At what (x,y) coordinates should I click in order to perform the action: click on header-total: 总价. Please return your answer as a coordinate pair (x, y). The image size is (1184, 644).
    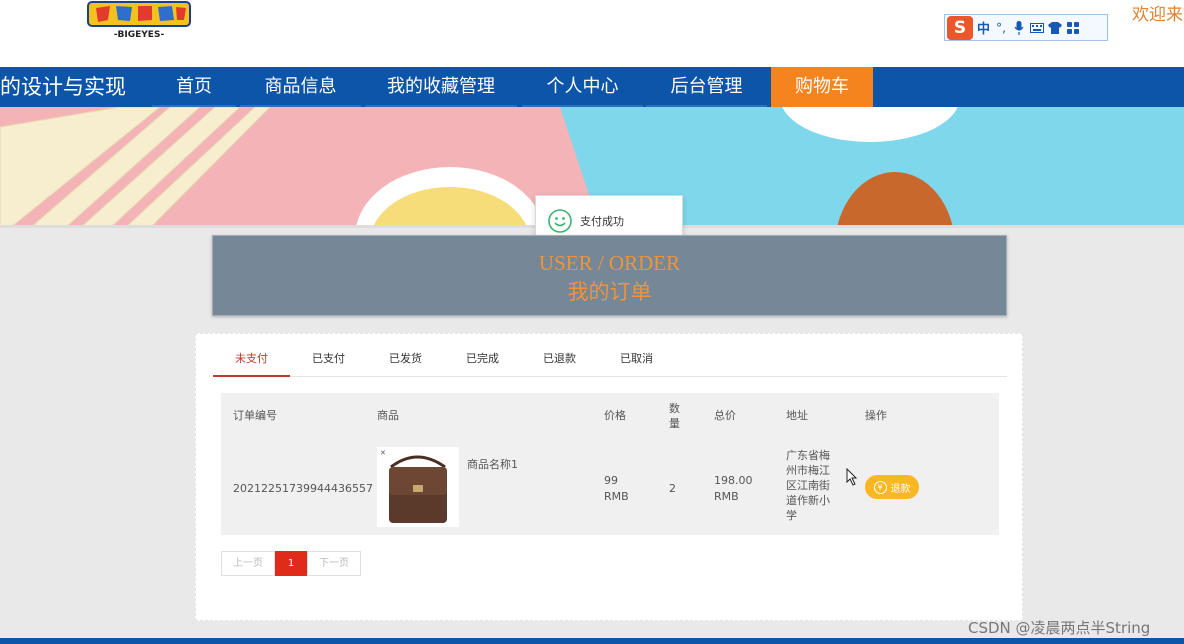
    Looking at the image, I should click on (725, 415).